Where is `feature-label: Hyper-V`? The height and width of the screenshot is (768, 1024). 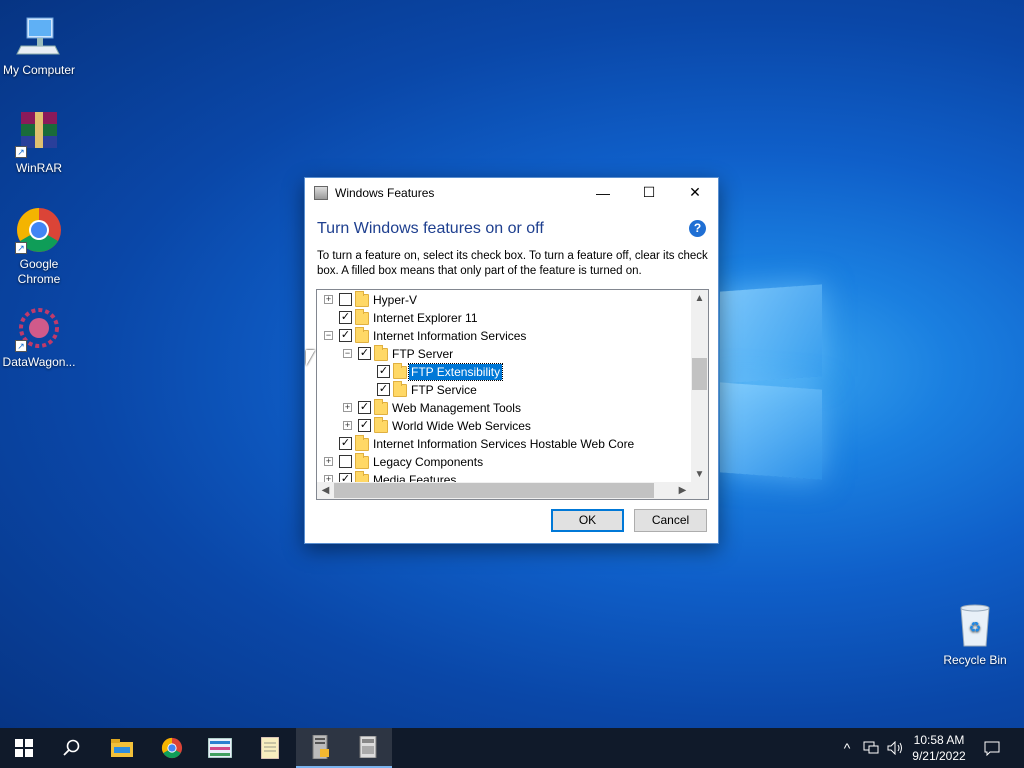 feature-label: Hyper-V is located at coordinates (395, 300).